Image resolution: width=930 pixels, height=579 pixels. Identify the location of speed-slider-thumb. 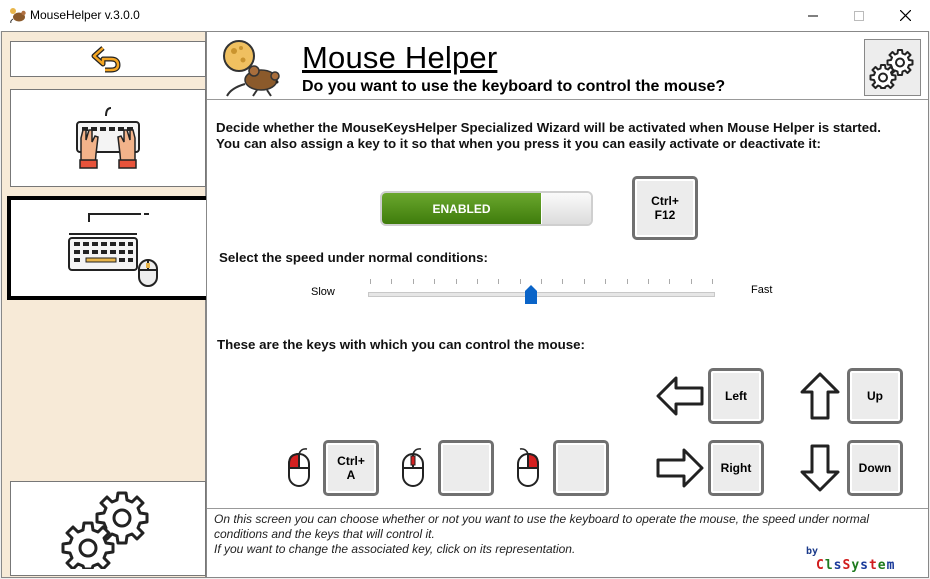
(530, 294).